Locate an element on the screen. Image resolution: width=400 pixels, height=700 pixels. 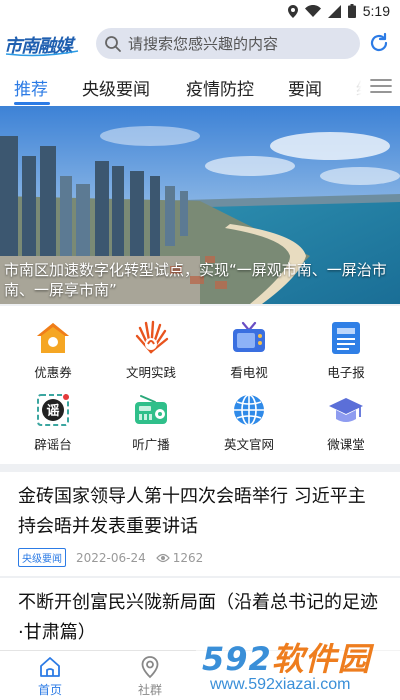
status-bar: 5:19 is located at coordinates (200, 11).